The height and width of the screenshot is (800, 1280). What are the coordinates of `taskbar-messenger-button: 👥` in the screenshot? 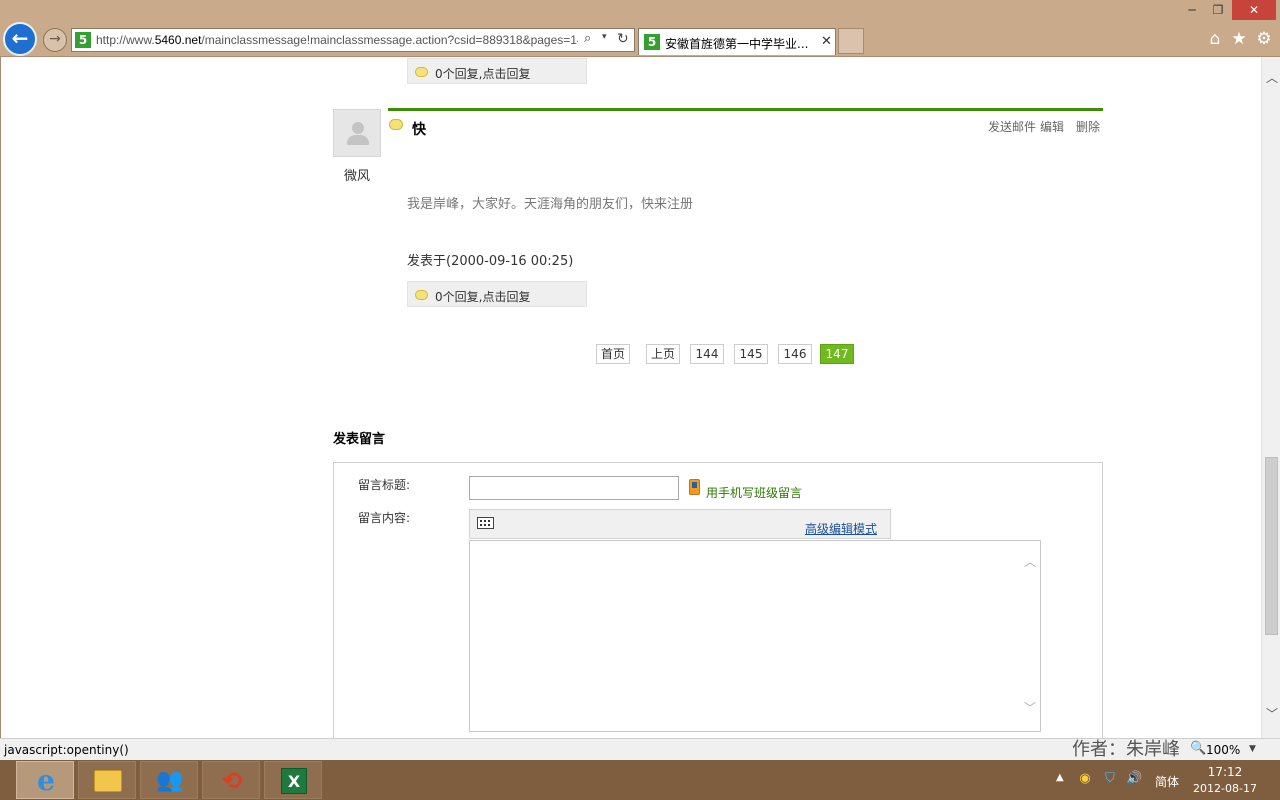 It's located at (169, 780).